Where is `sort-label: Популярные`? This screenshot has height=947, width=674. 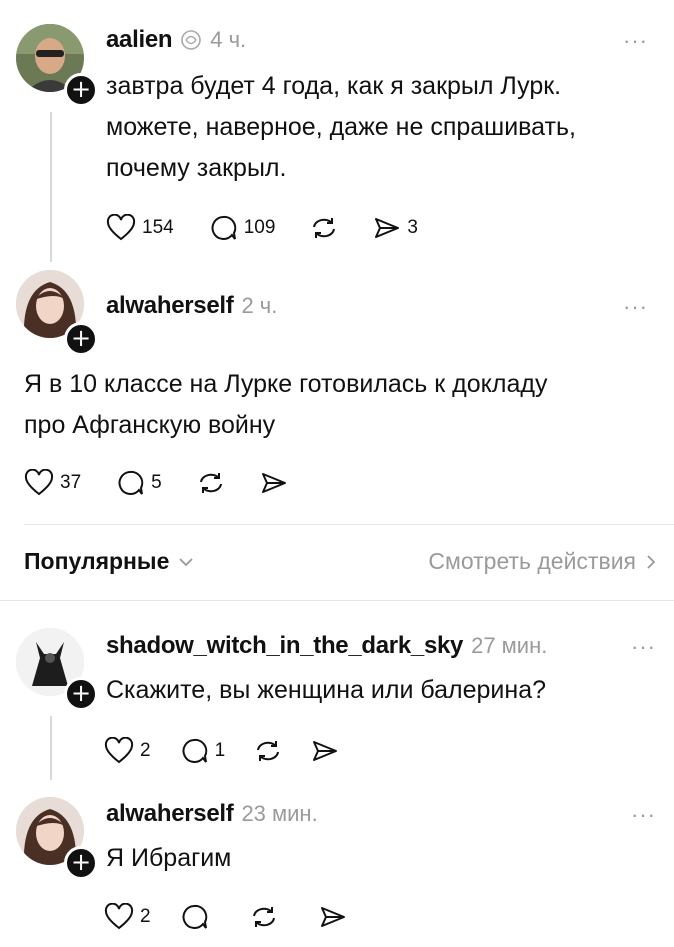 sort-label: Популярные is located at coordinates (97, 561).